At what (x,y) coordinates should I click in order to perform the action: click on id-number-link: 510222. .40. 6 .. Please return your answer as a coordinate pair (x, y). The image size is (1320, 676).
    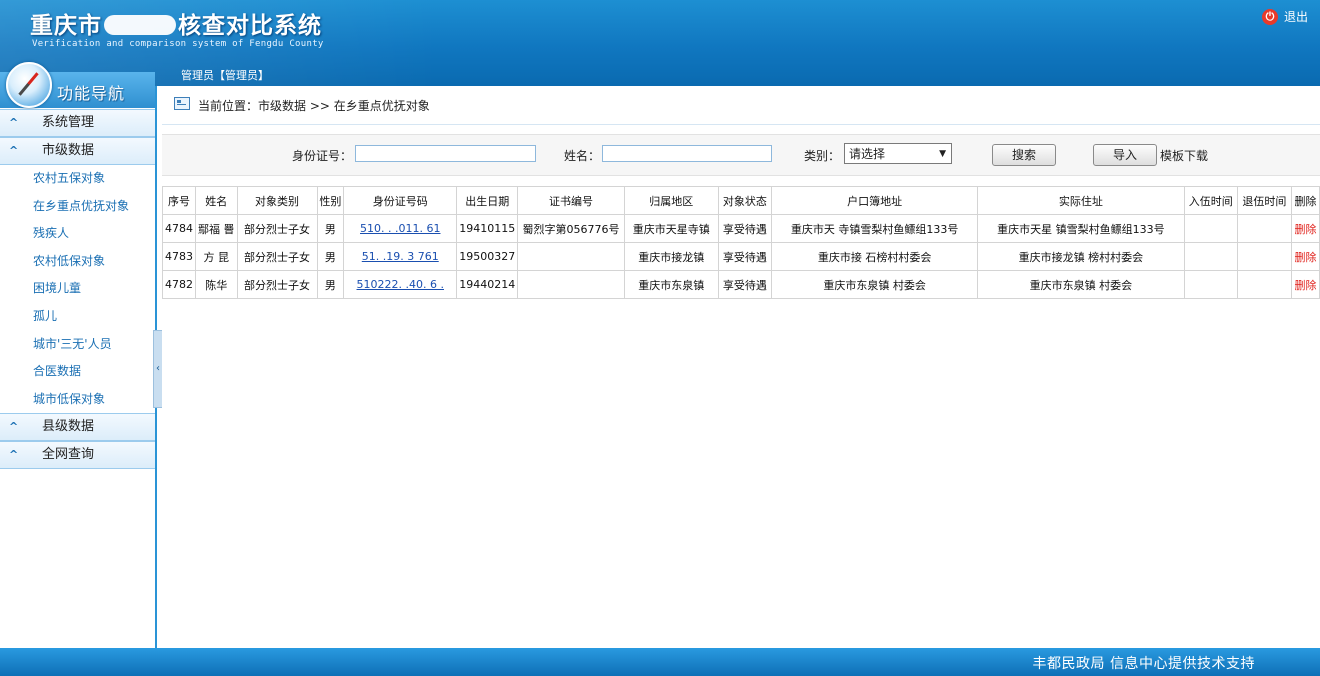
    Looking at the image, I should click on (400, 284).